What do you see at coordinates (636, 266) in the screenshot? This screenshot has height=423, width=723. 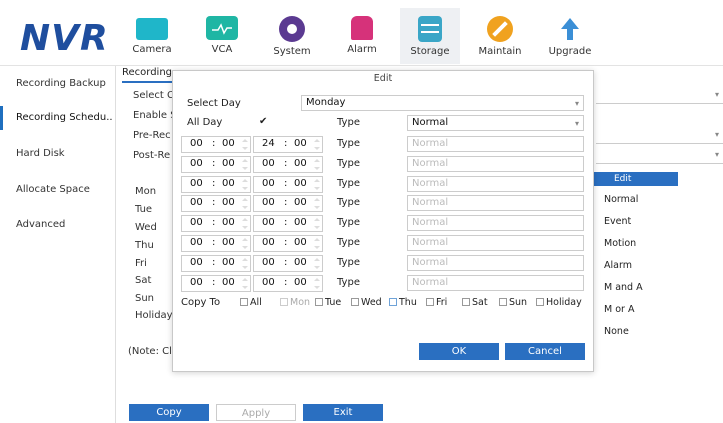 I see `dropdown-item-alarm: Alarm` at bounding box center [636, 266].